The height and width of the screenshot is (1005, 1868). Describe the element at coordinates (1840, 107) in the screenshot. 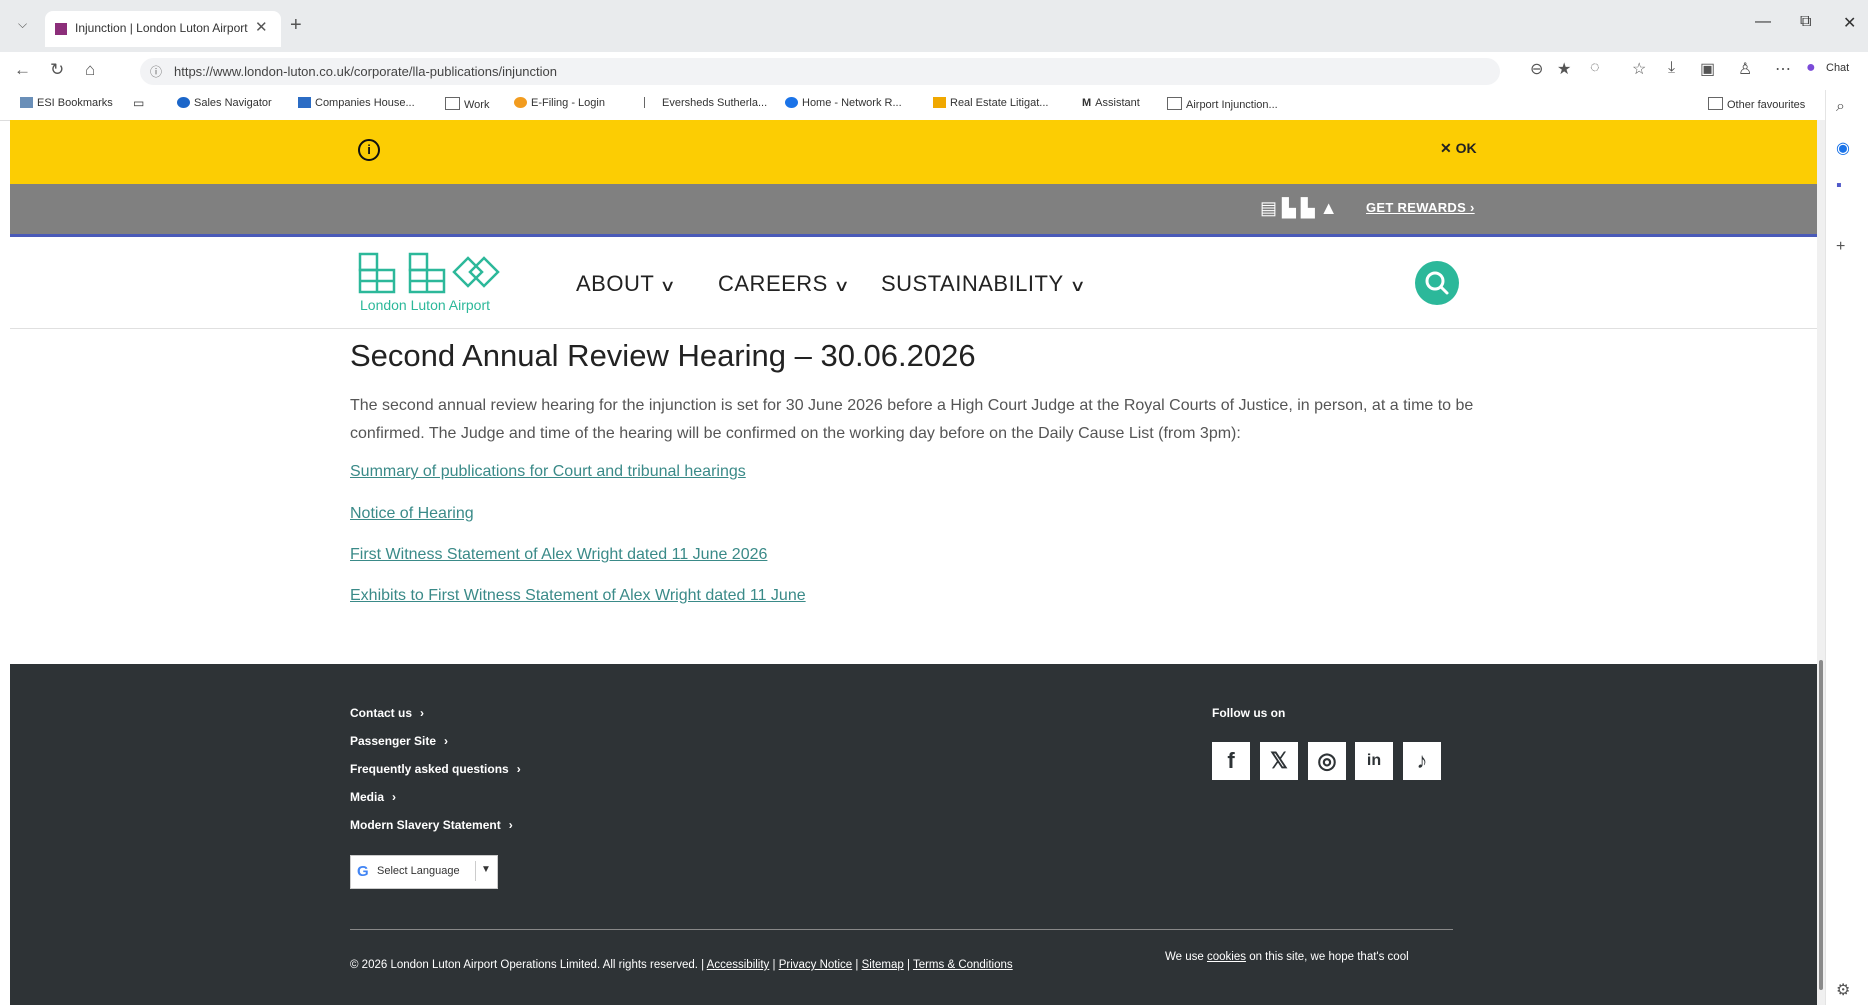

I see `sidebar-search-icon: ⌕` at that location.